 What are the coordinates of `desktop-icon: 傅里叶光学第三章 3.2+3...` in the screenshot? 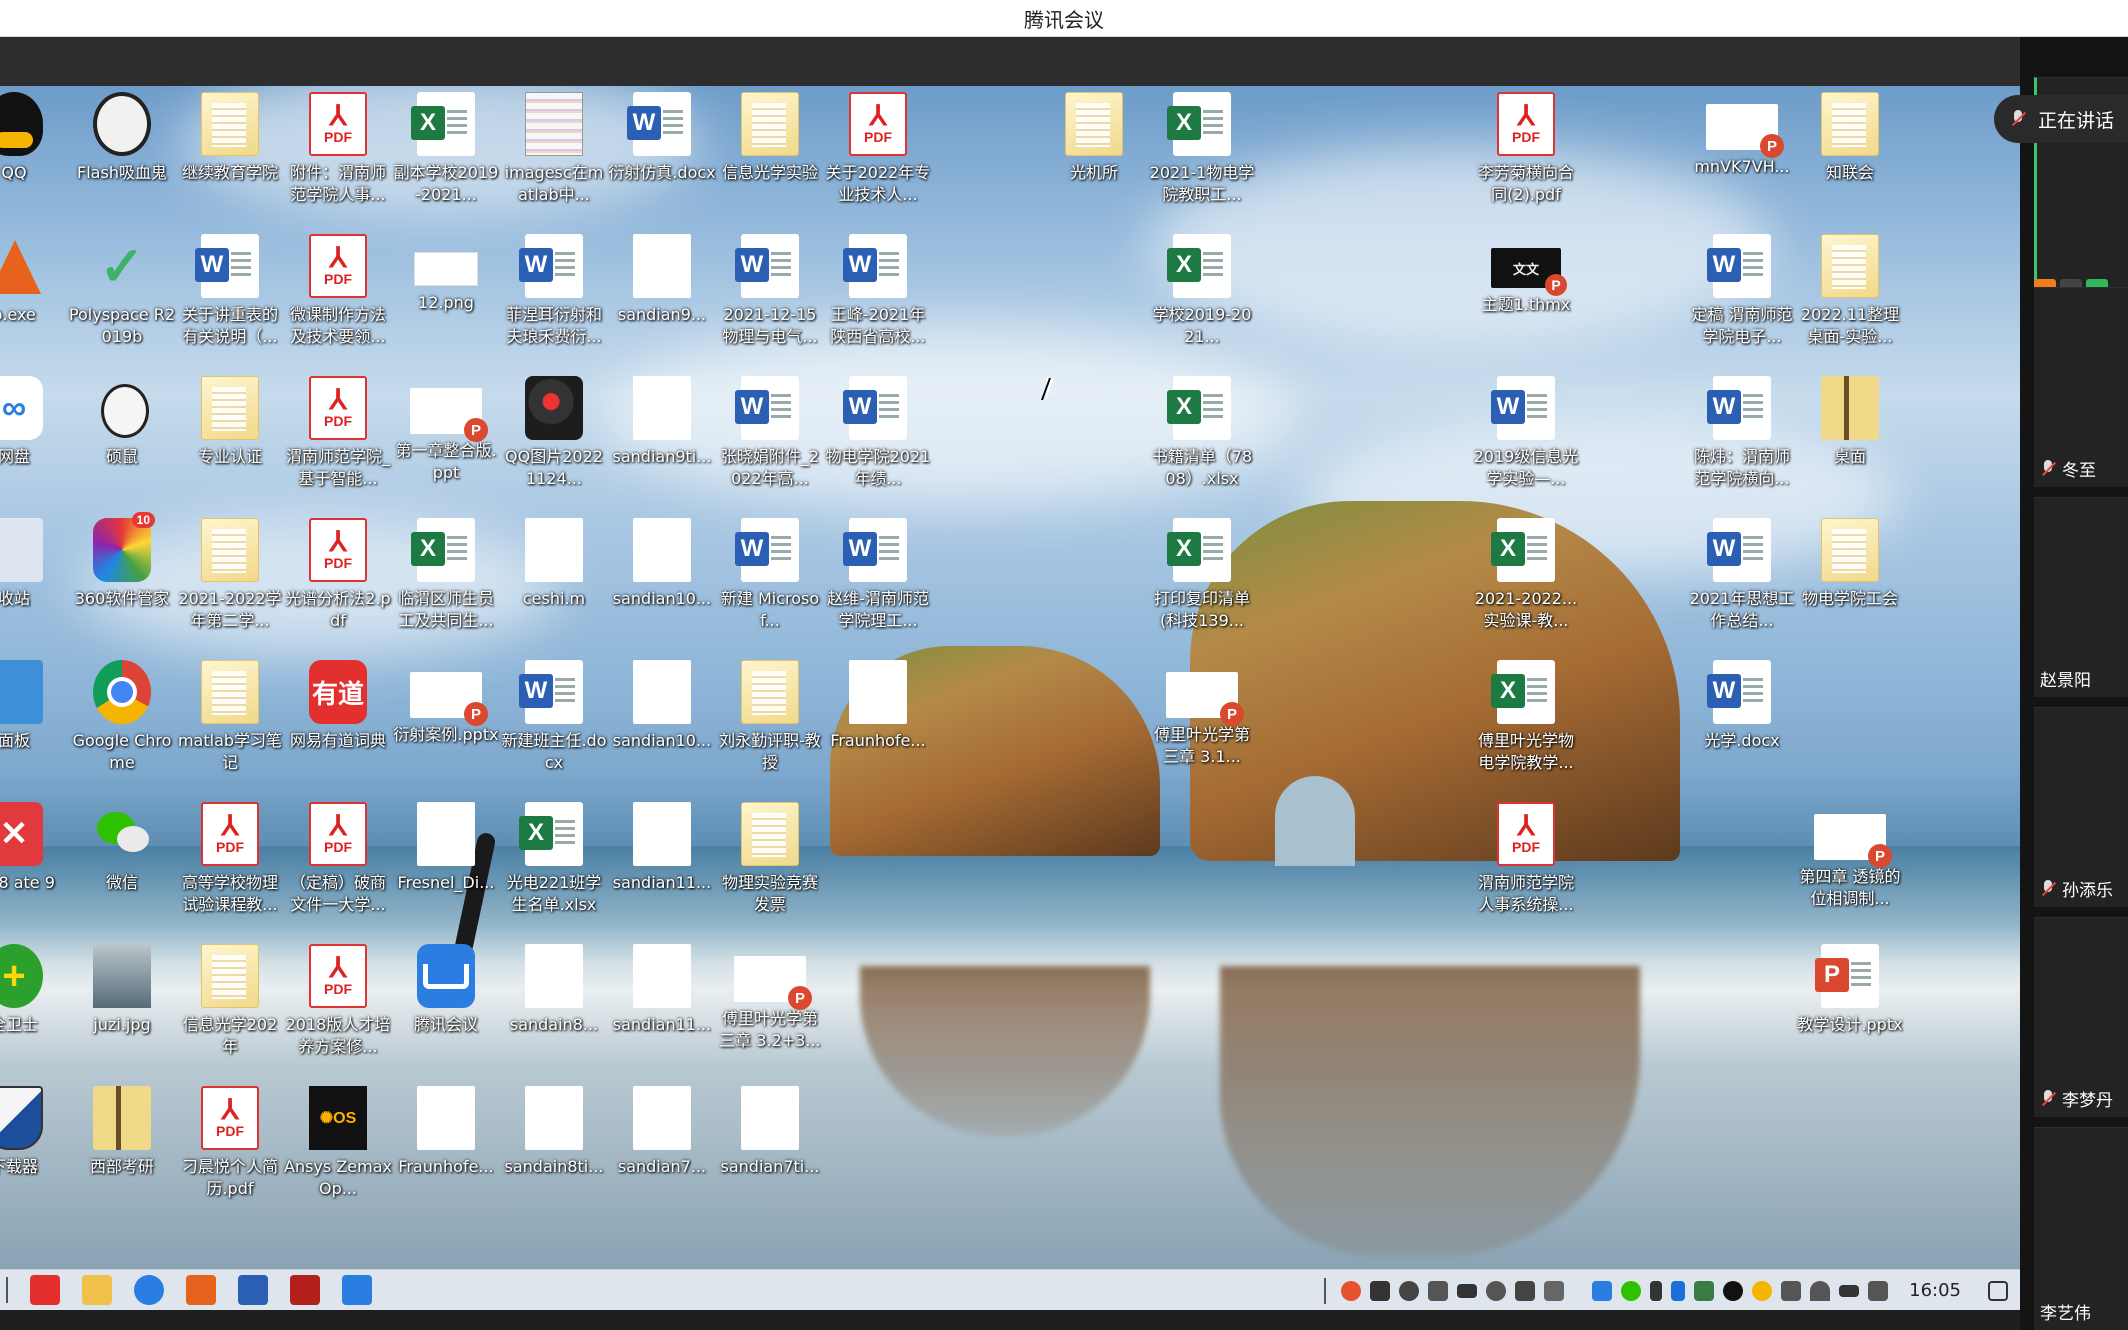 It's located at (770, 1015).